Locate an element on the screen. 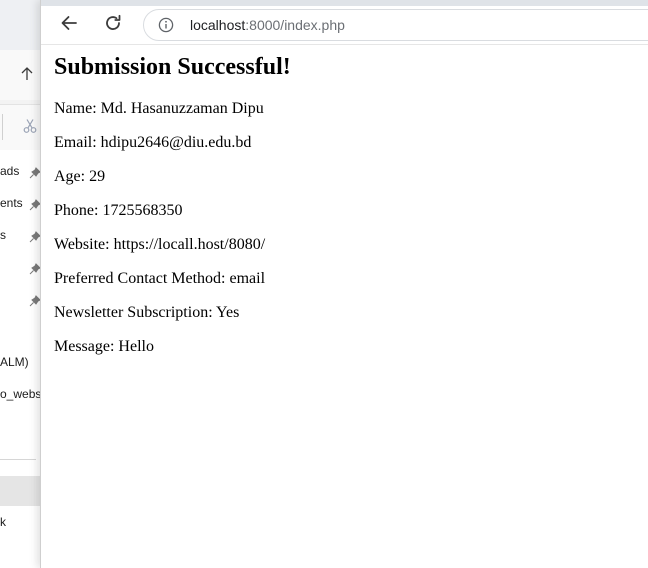 The height and width of the screenshot is (568, 648). field-preferred-contact: Preferred Contact Method: email is located at coordinates (160, 278).